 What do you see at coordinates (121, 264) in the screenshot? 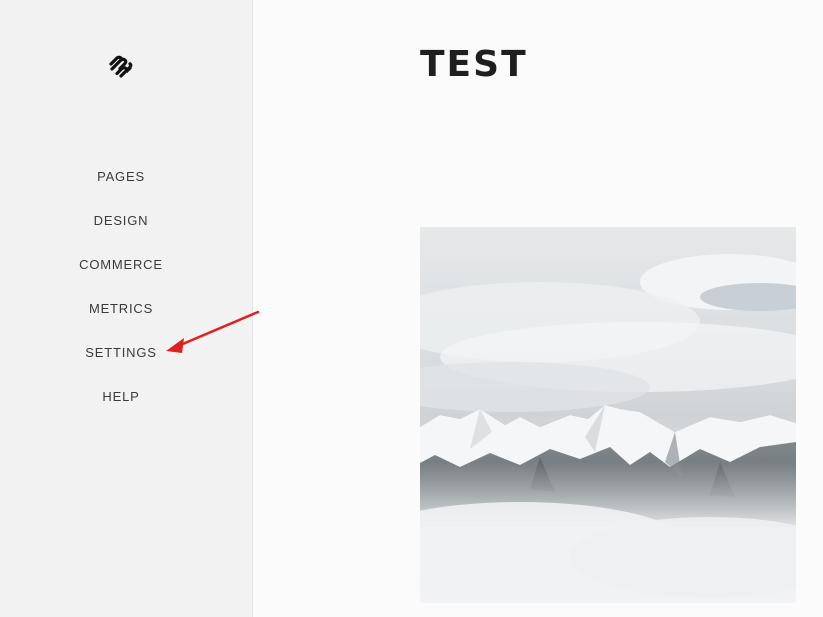
I see `sidebar-item-label: COMMERCE` at bounding box center [121, 264].